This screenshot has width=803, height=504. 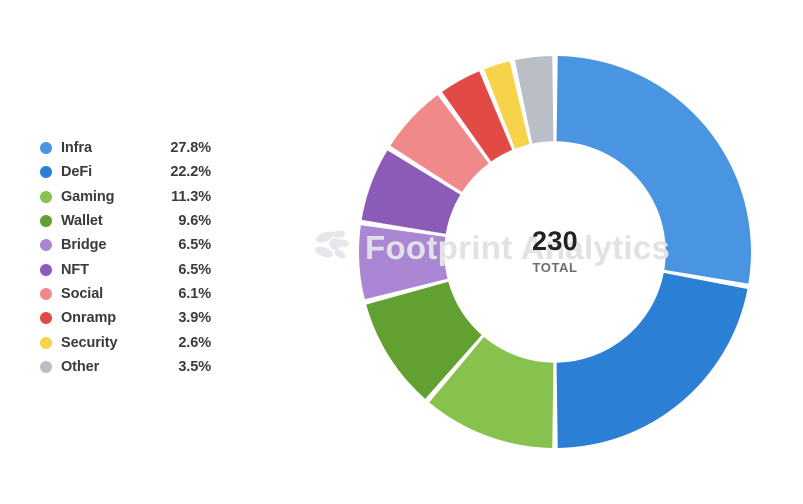 I want to click on legend-item: Security 2.6%, so click(x=130, y=342).